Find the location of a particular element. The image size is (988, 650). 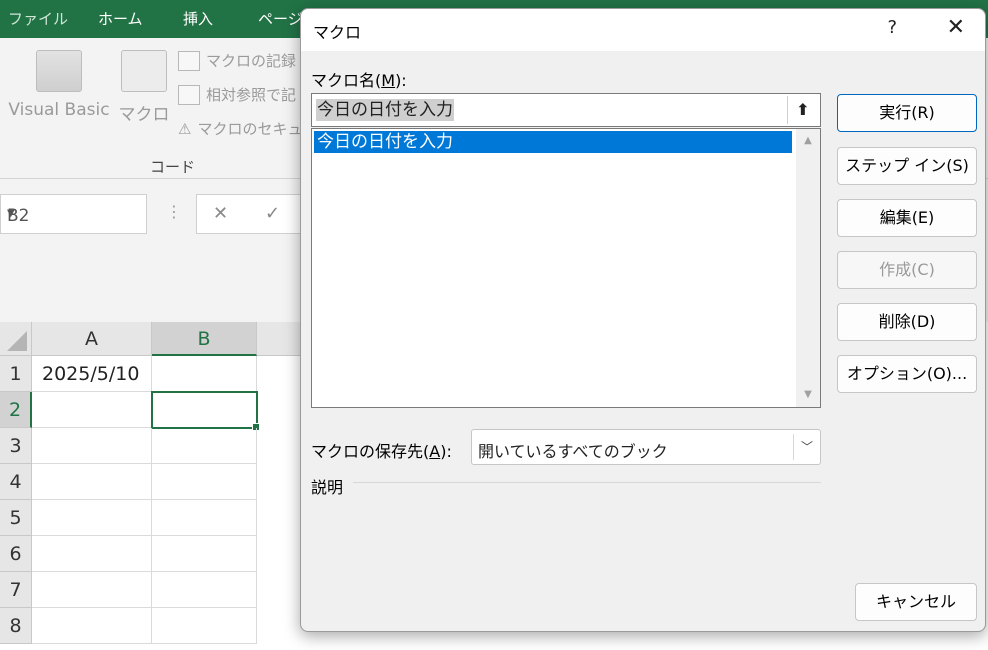

list-item: 今日の日付を入力 is located at coordinates (553, 142).